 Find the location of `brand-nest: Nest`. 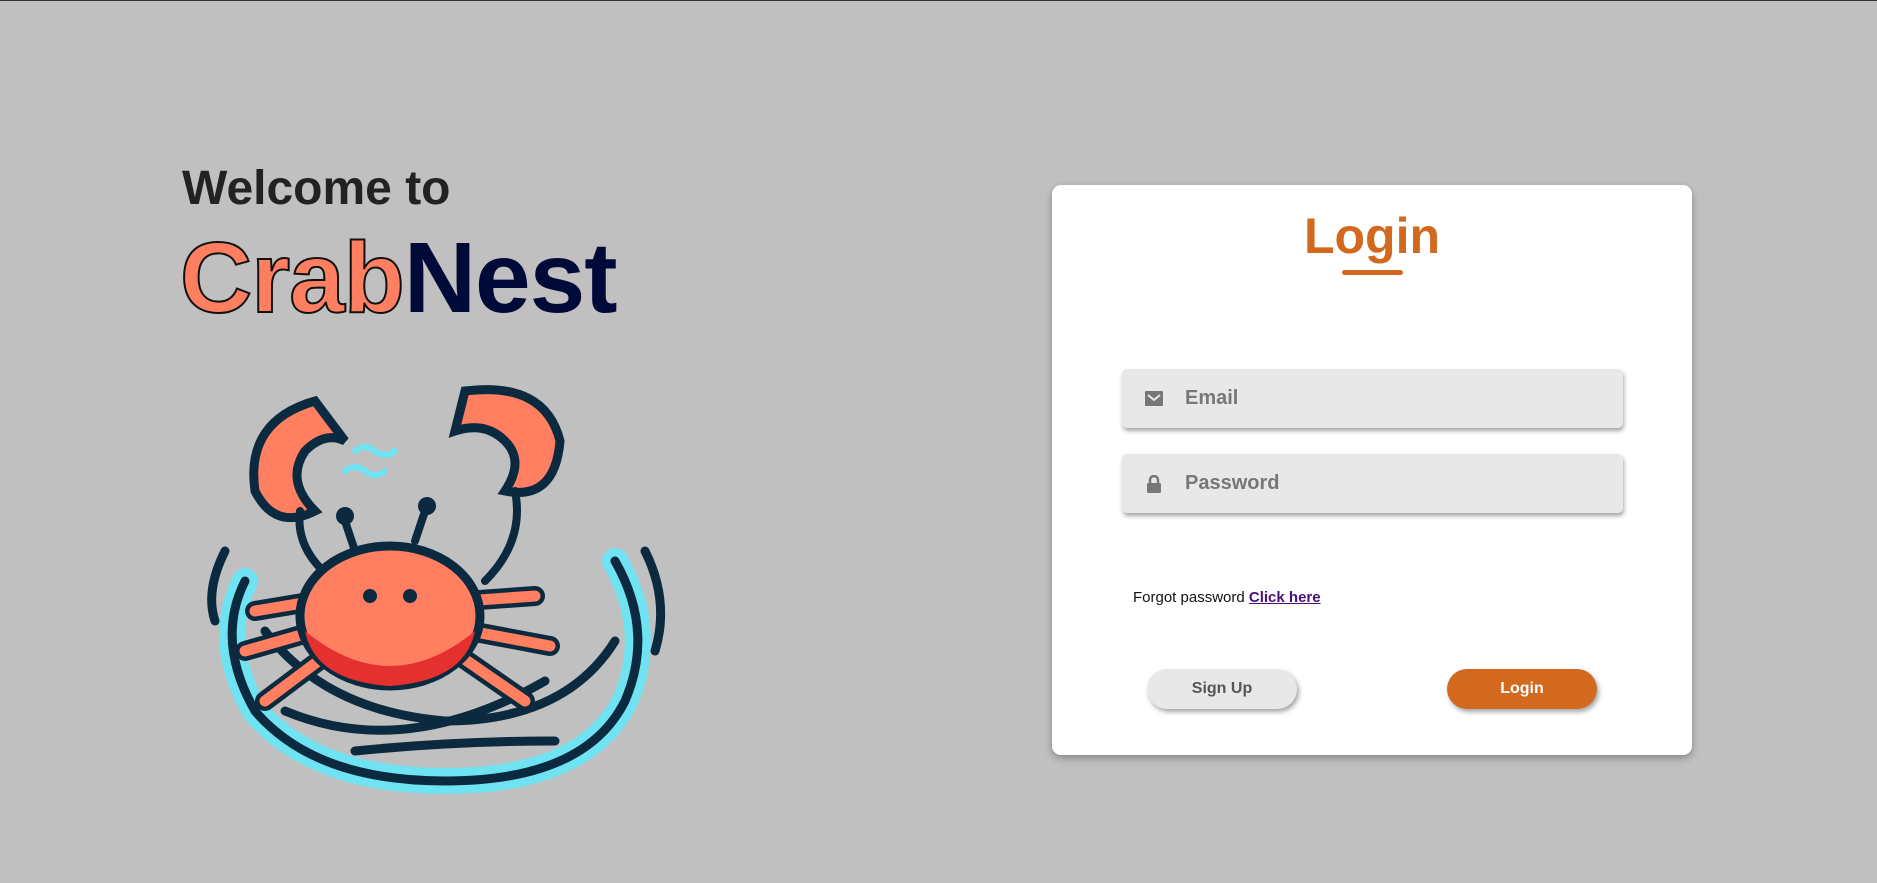

brand-nest: Nest is located at coordinates (510, 278).